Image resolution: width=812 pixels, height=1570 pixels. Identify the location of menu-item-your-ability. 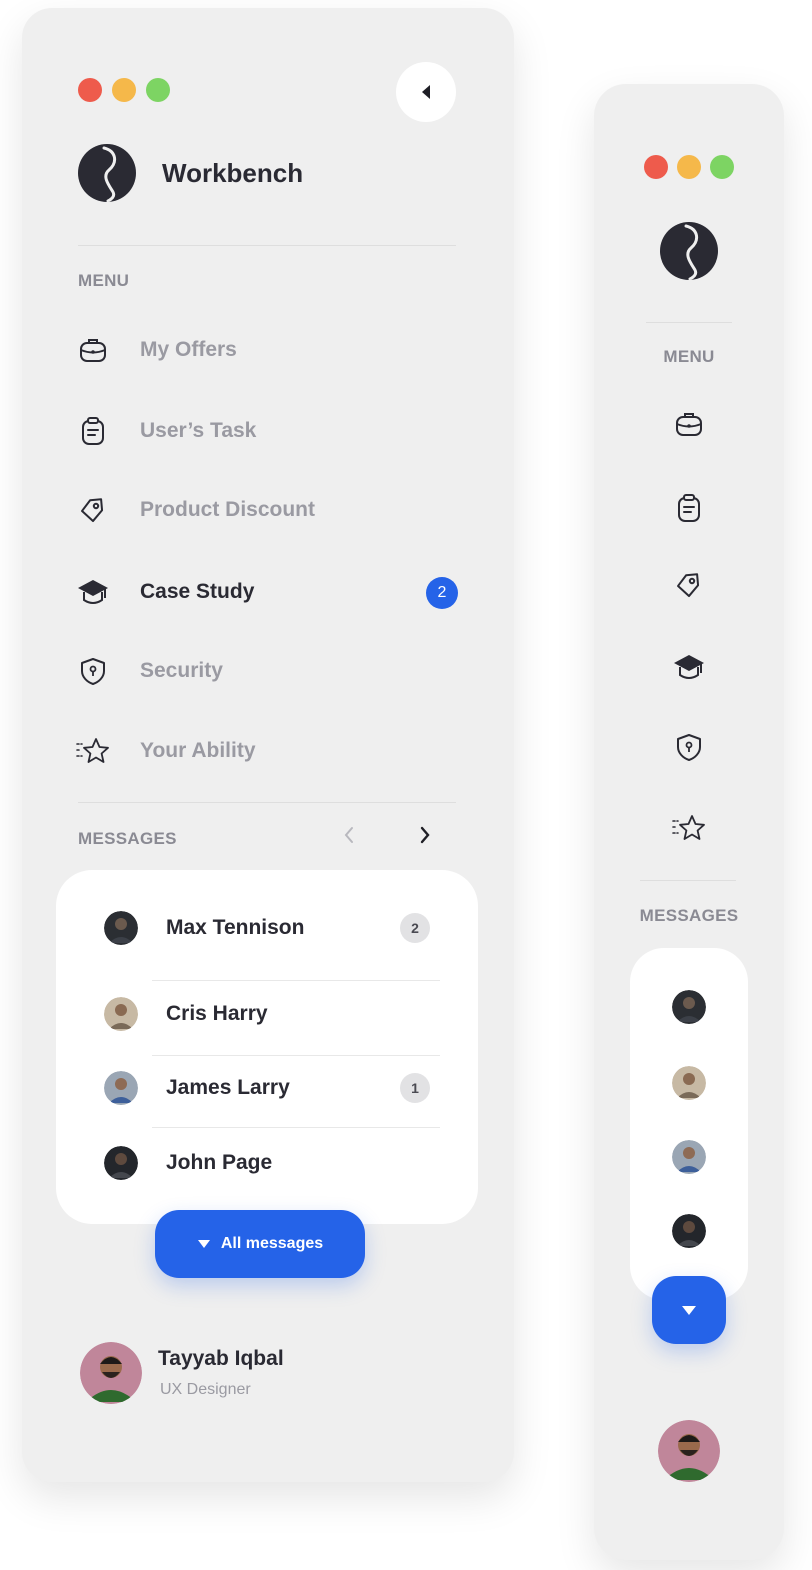
(689, 828).